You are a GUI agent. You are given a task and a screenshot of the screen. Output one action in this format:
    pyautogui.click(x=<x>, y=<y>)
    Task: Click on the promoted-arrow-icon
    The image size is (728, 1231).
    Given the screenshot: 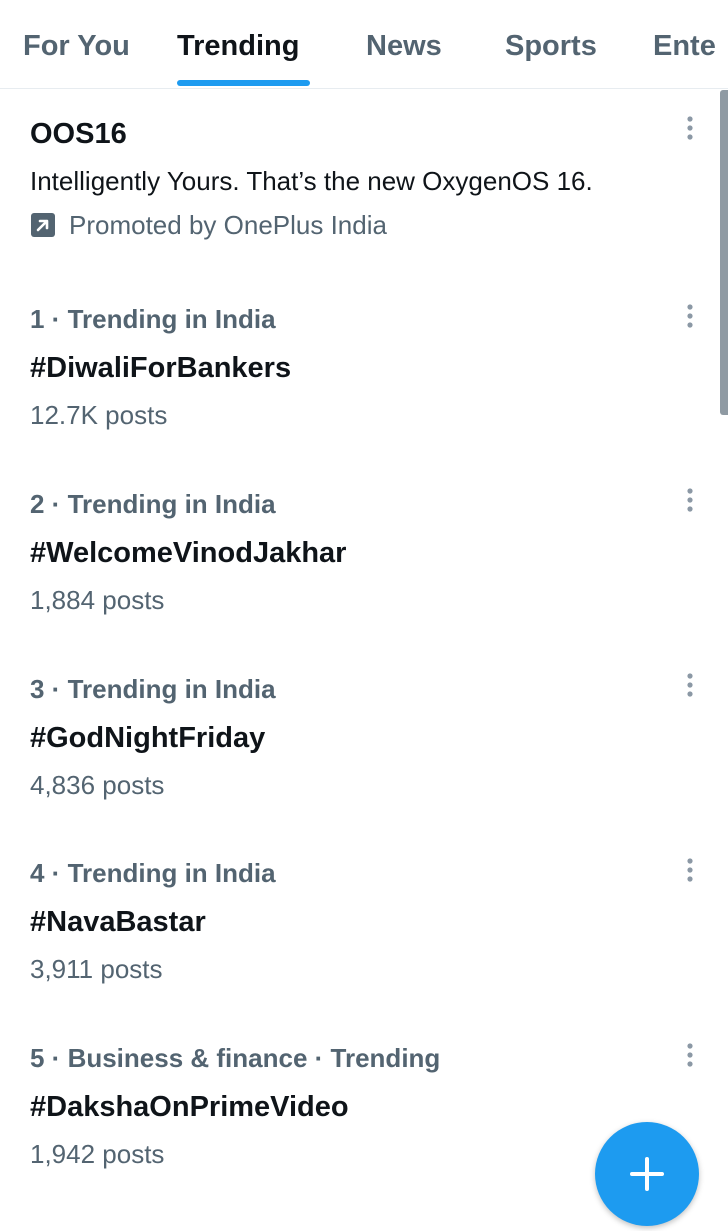 What is the action you would take?
    pyautogui.click(x=43, y=225)
    